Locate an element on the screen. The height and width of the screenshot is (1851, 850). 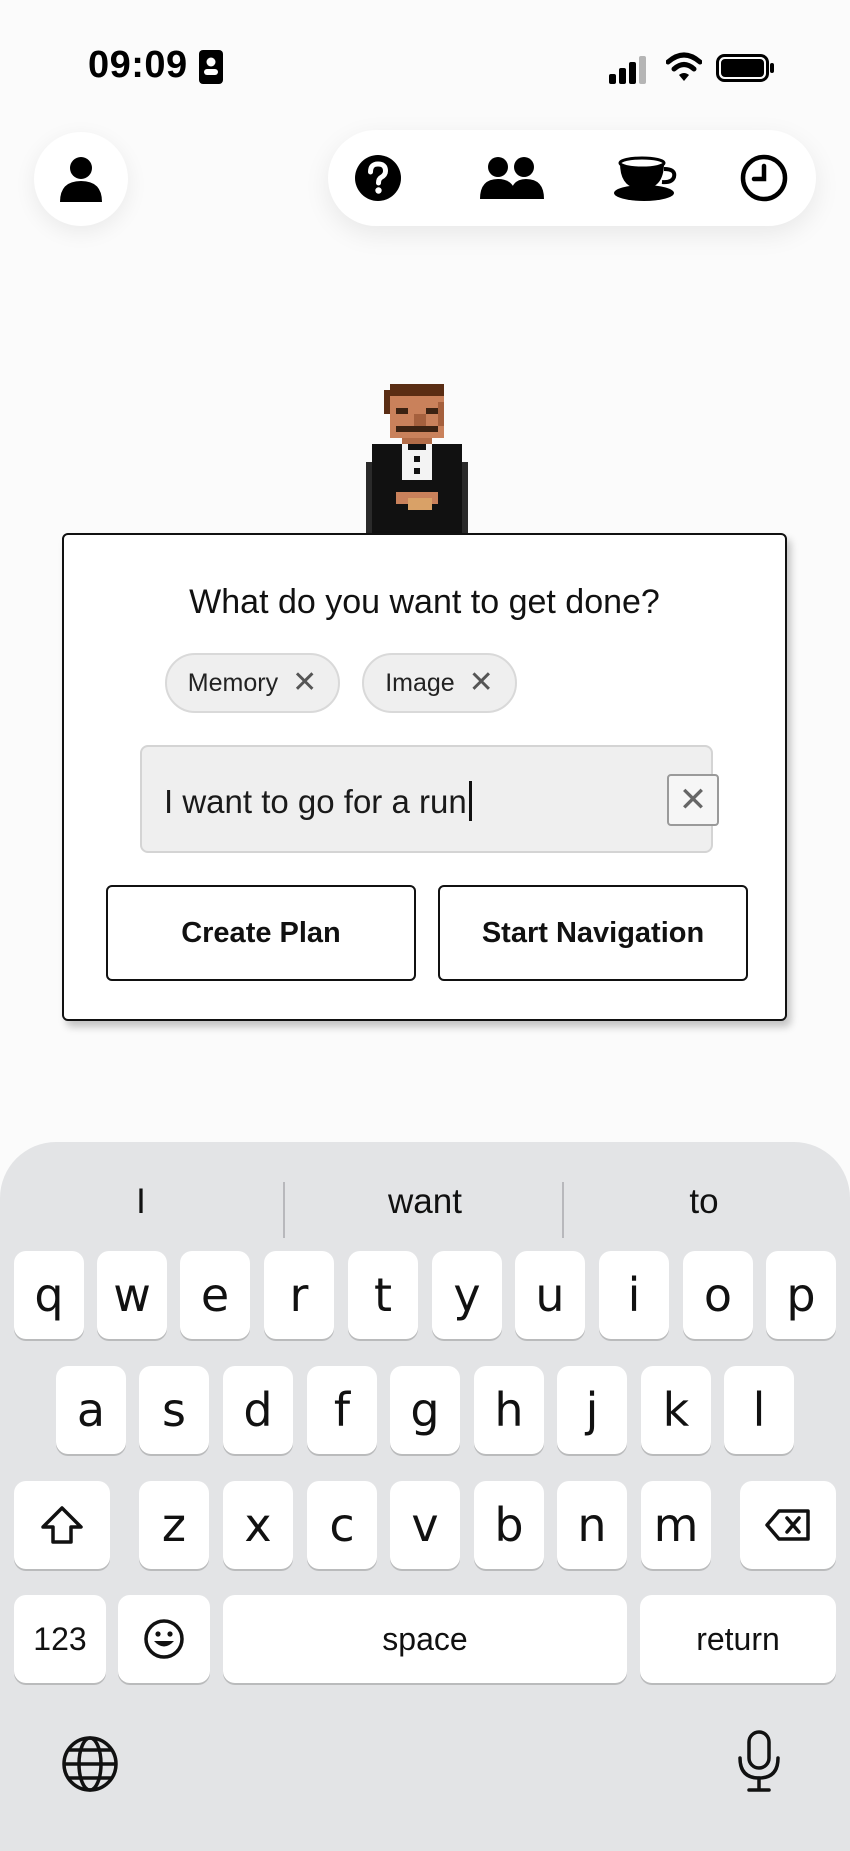
chip-image: Image ✕ is located at coordinates (439, 683).